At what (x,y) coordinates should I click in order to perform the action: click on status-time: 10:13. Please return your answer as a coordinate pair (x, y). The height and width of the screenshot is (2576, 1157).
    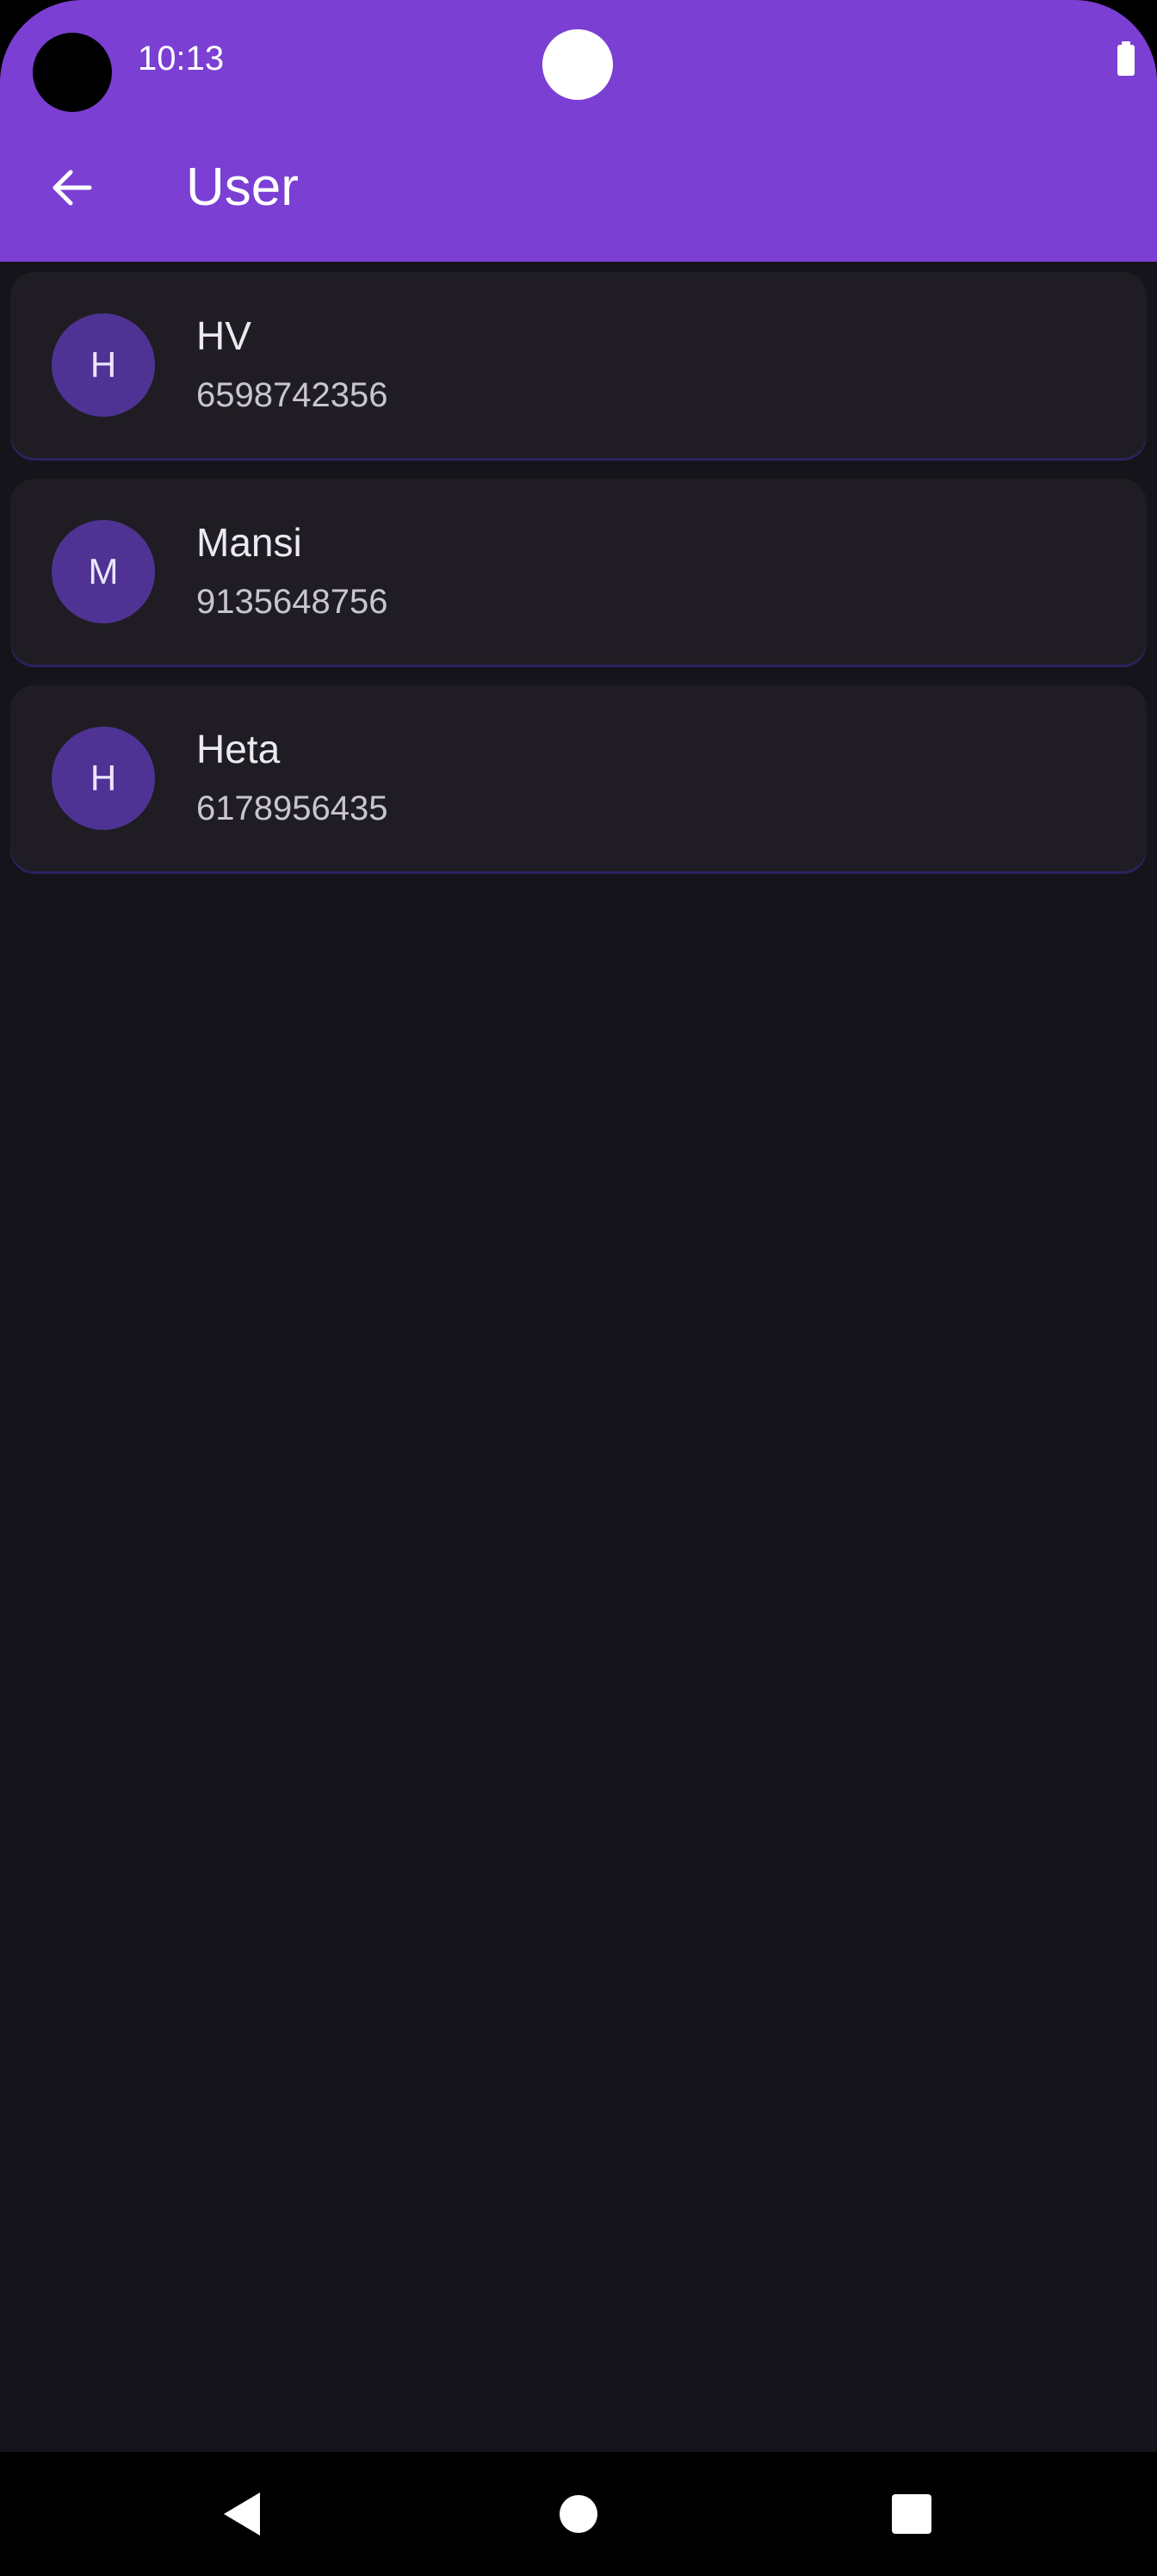
    Looking at the image, I should click on (182, 59).